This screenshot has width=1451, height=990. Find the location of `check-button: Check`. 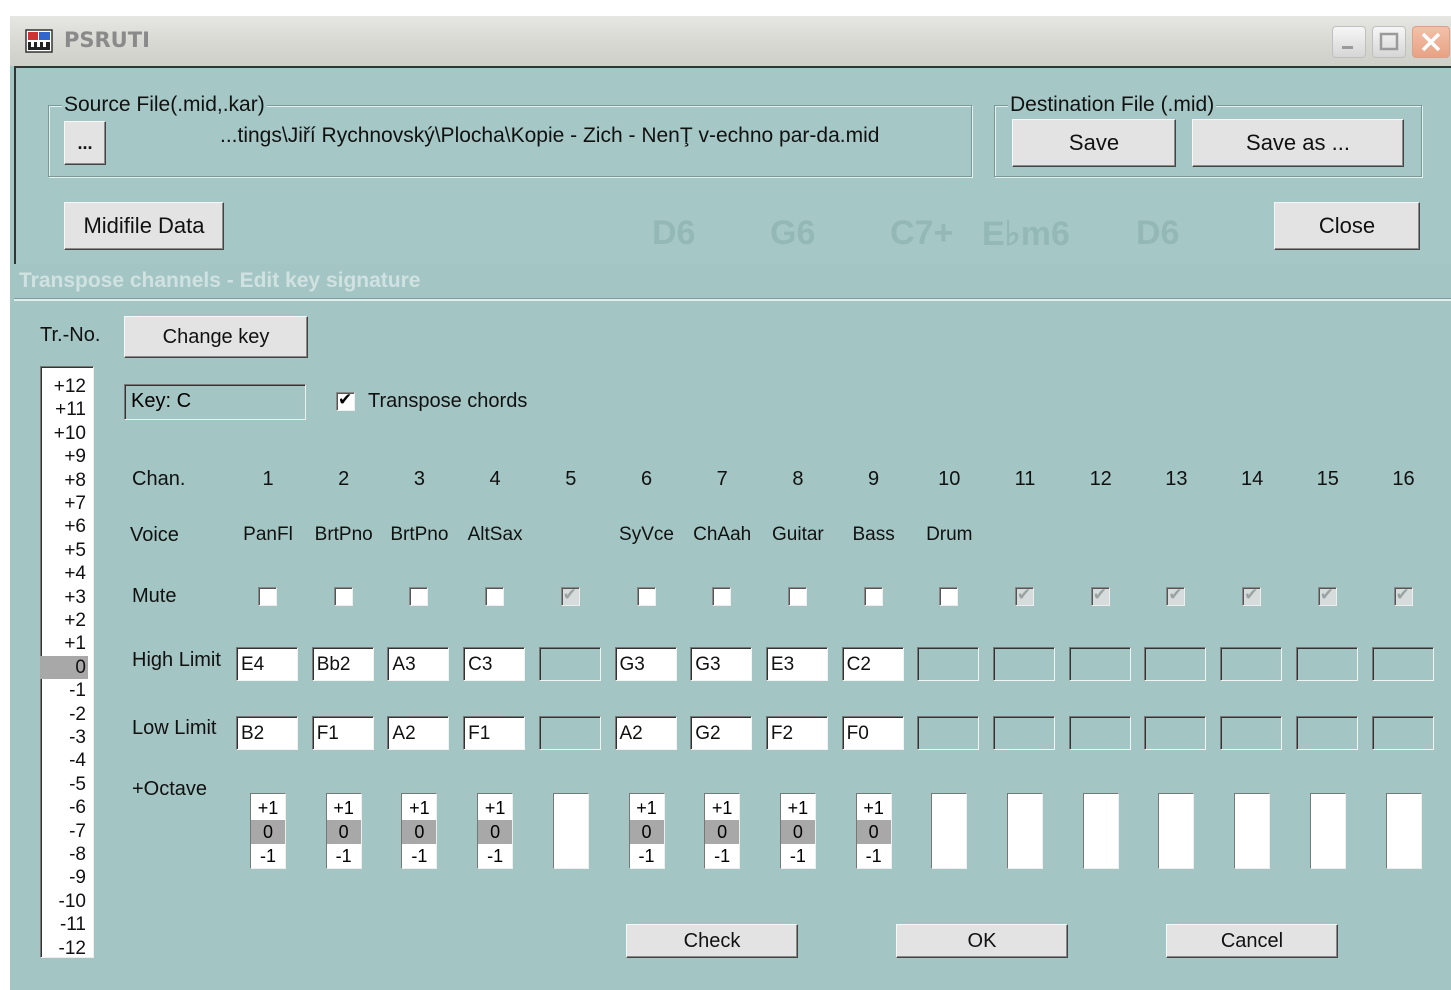

check-button: Check is located at coordinates (712, 941).